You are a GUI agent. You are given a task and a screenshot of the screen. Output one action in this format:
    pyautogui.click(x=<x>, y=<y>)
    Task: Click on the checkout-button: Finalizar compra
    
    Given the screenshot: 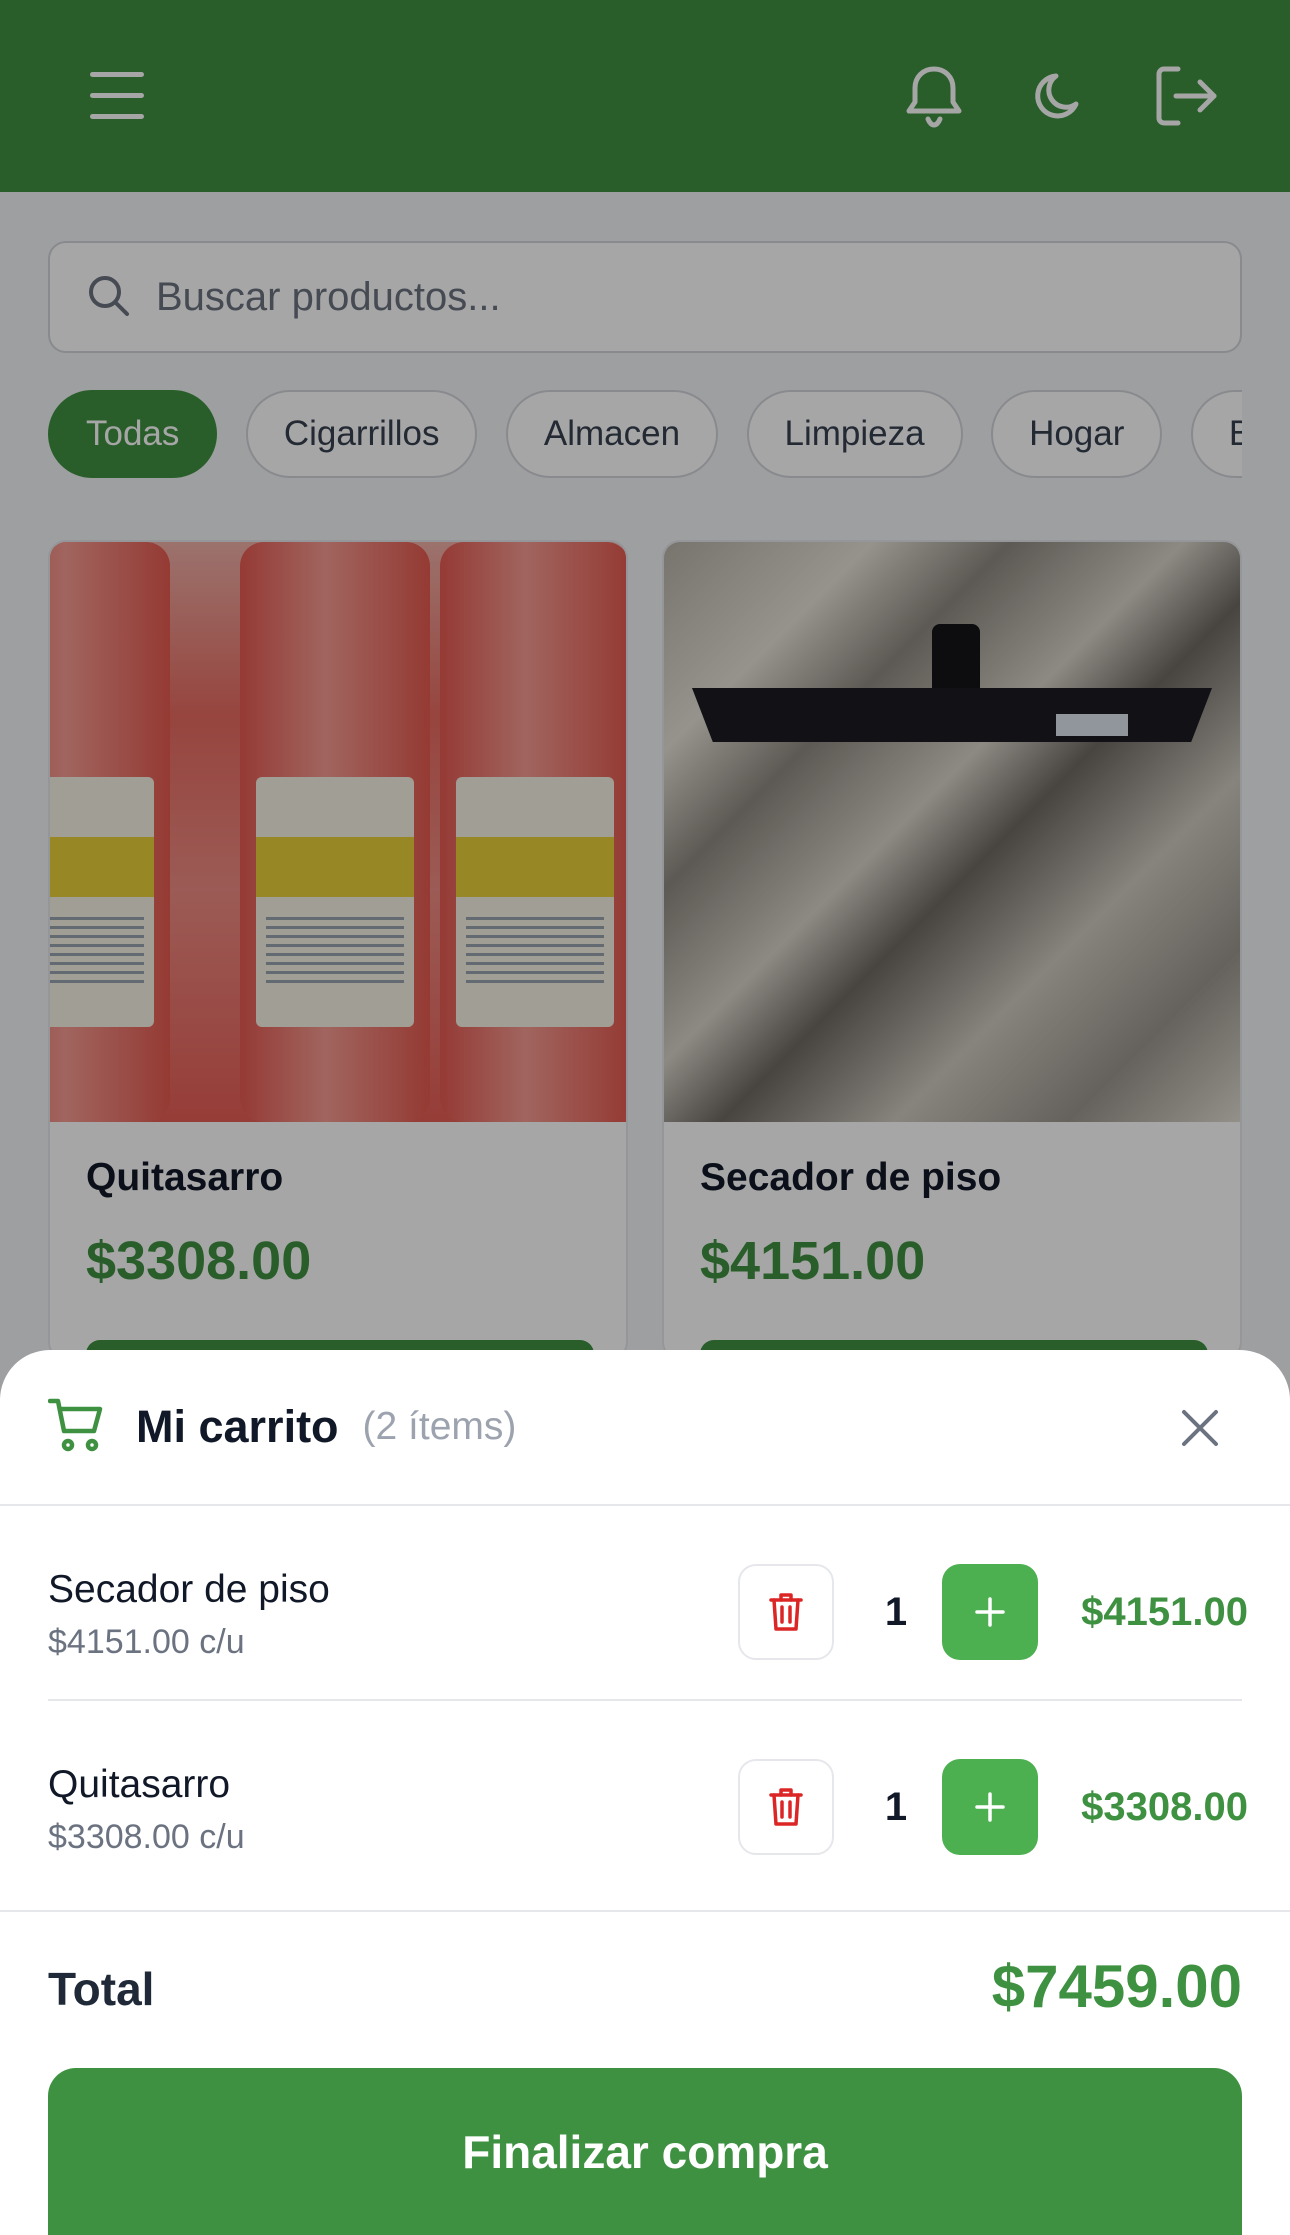 What is the action you would take?
    pyautogui.click(x=645, y=2151)
    